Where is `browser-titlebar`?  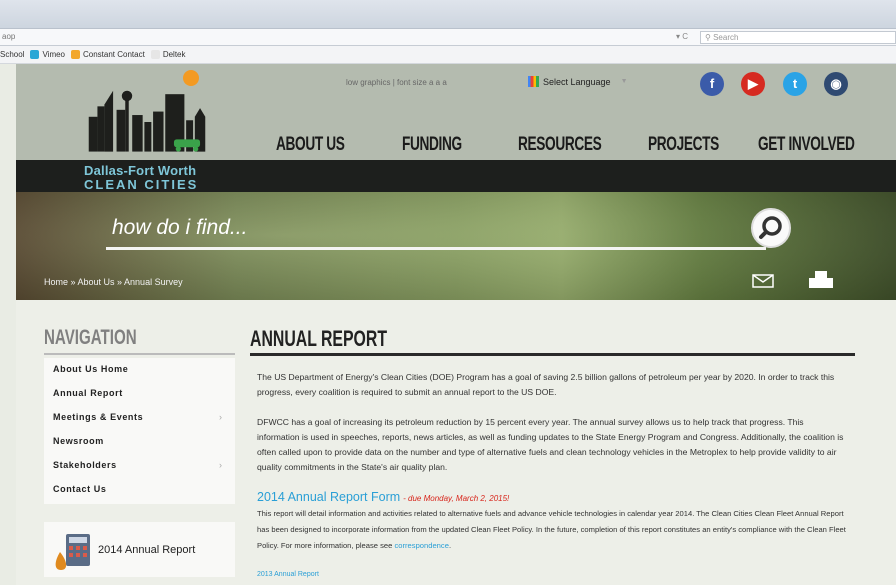 browser-titlebar is located at coordinates (448, 14).